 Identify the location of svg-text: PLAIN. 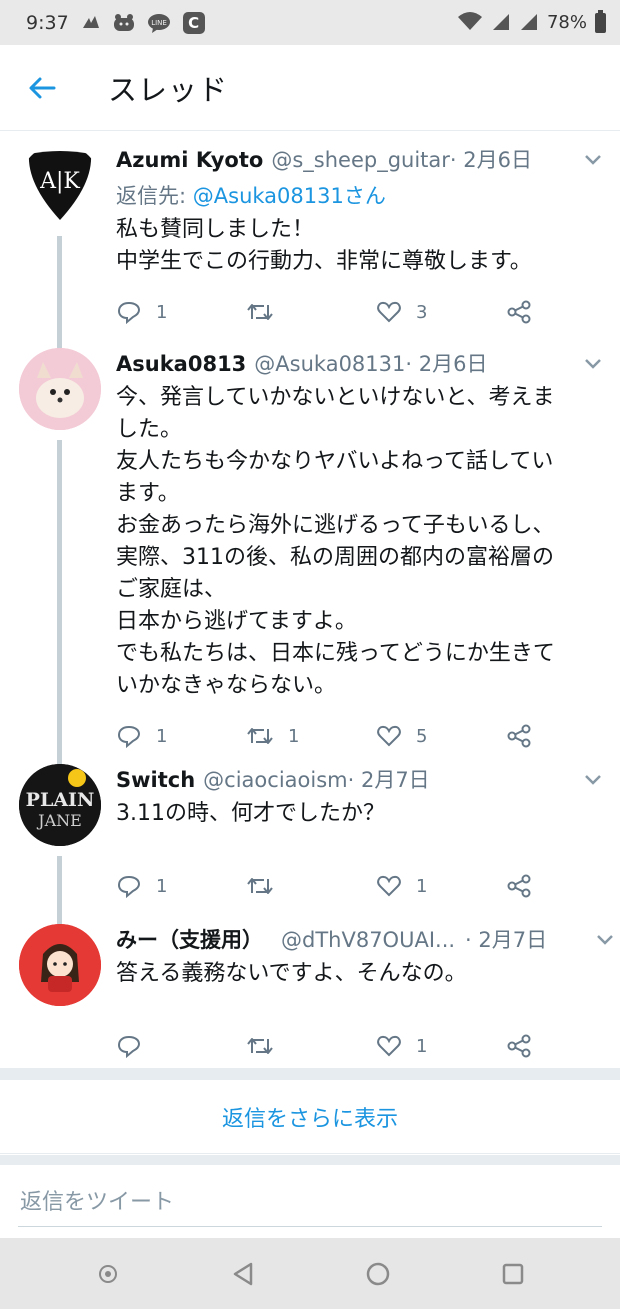
(60, 800).